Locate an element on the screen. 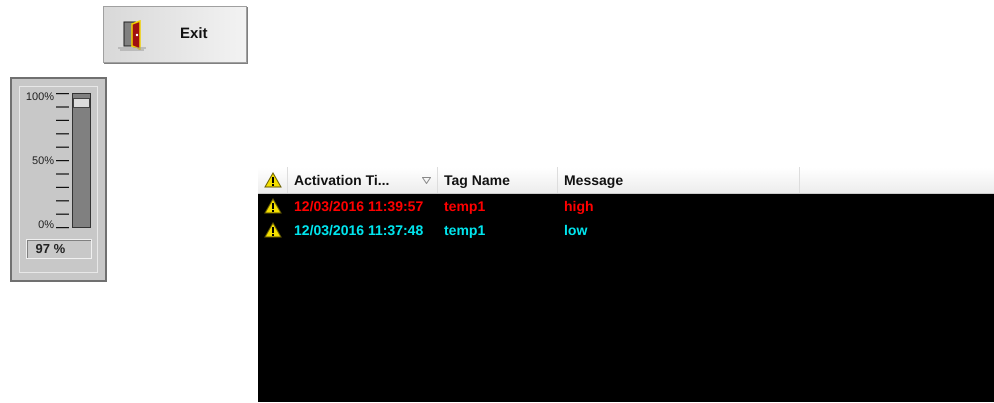 This screenshot has width=994, height=403. slider-track is located at coordinates (82, 160).